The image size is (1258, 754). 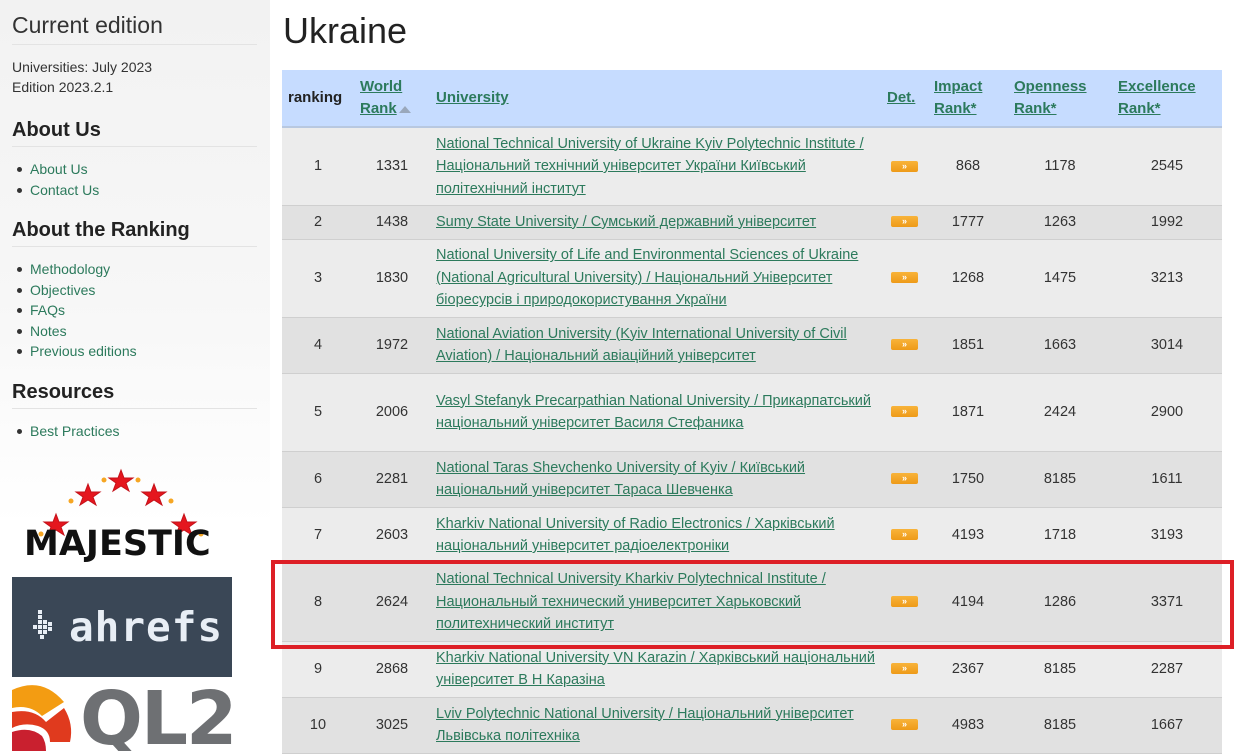 What do you see at coordinates (1167, 166) in the screenshot?
I see `excellence-rank-cell: 2545` at bounding box center [1167, 166].